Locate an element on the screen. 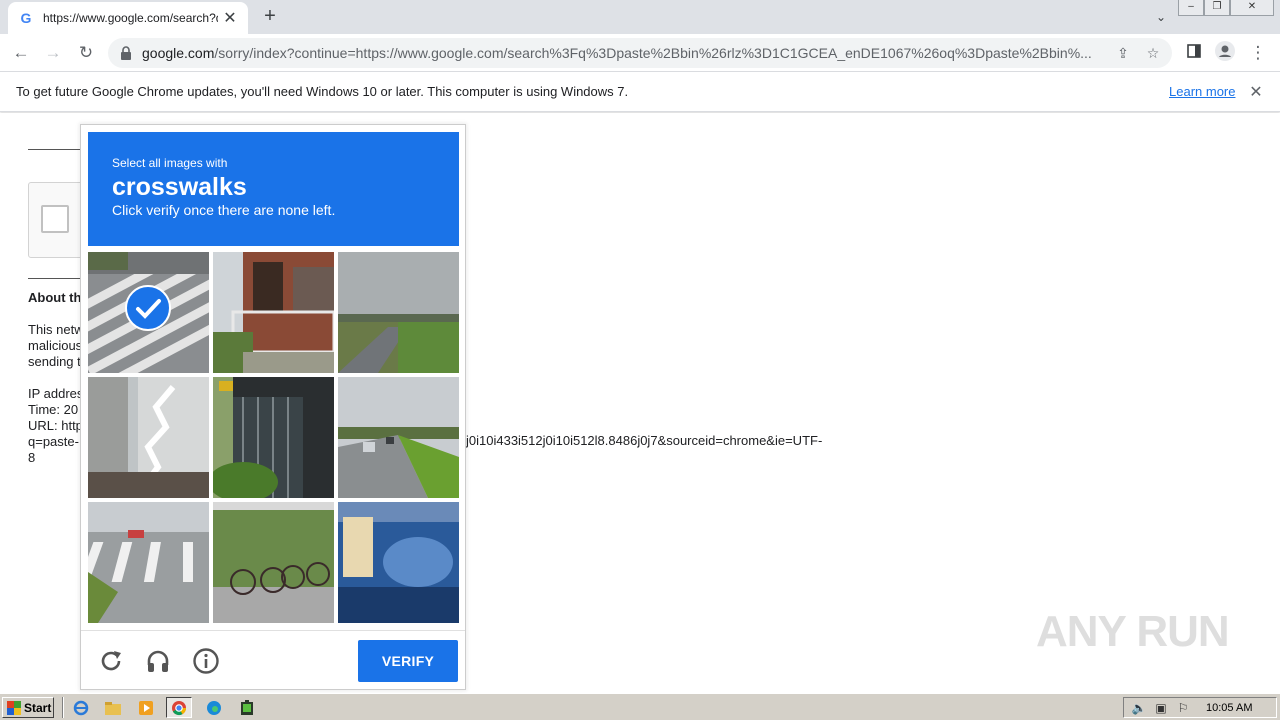 This screenshot has height=720, width=1280. bookmark-star-icon: ☆ is located at coordinates (1153, 53).